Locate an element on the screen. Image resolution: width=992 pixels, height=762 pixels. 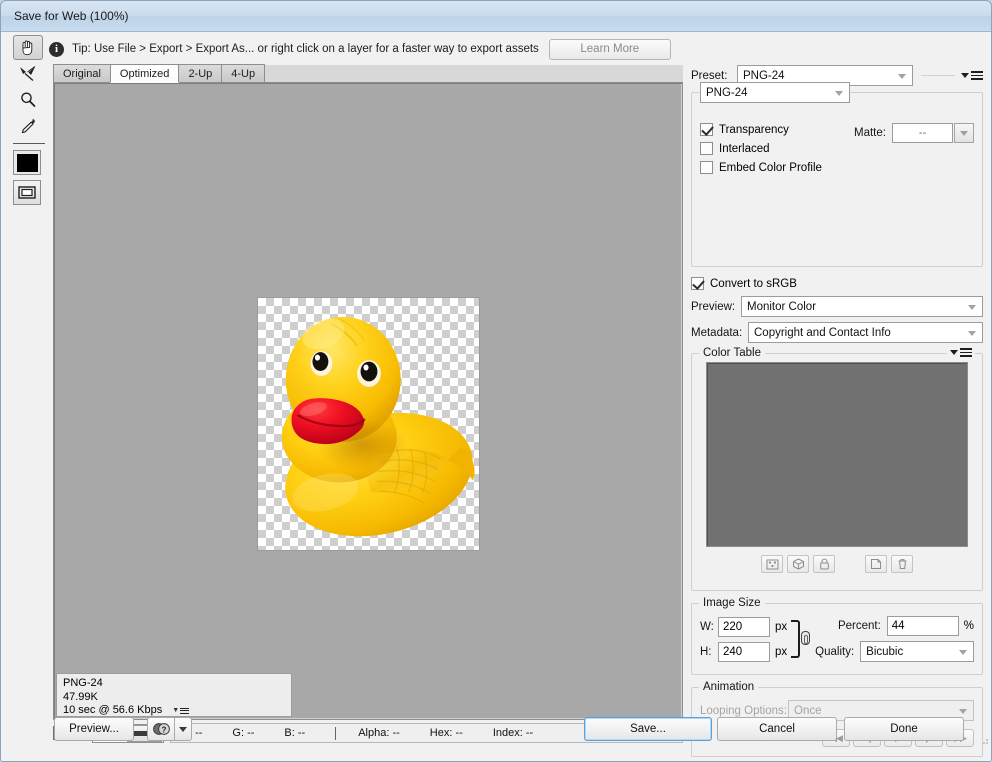
metadata-row: Metadata: Copyright and Contact Info is located at coordinates (837, 332).